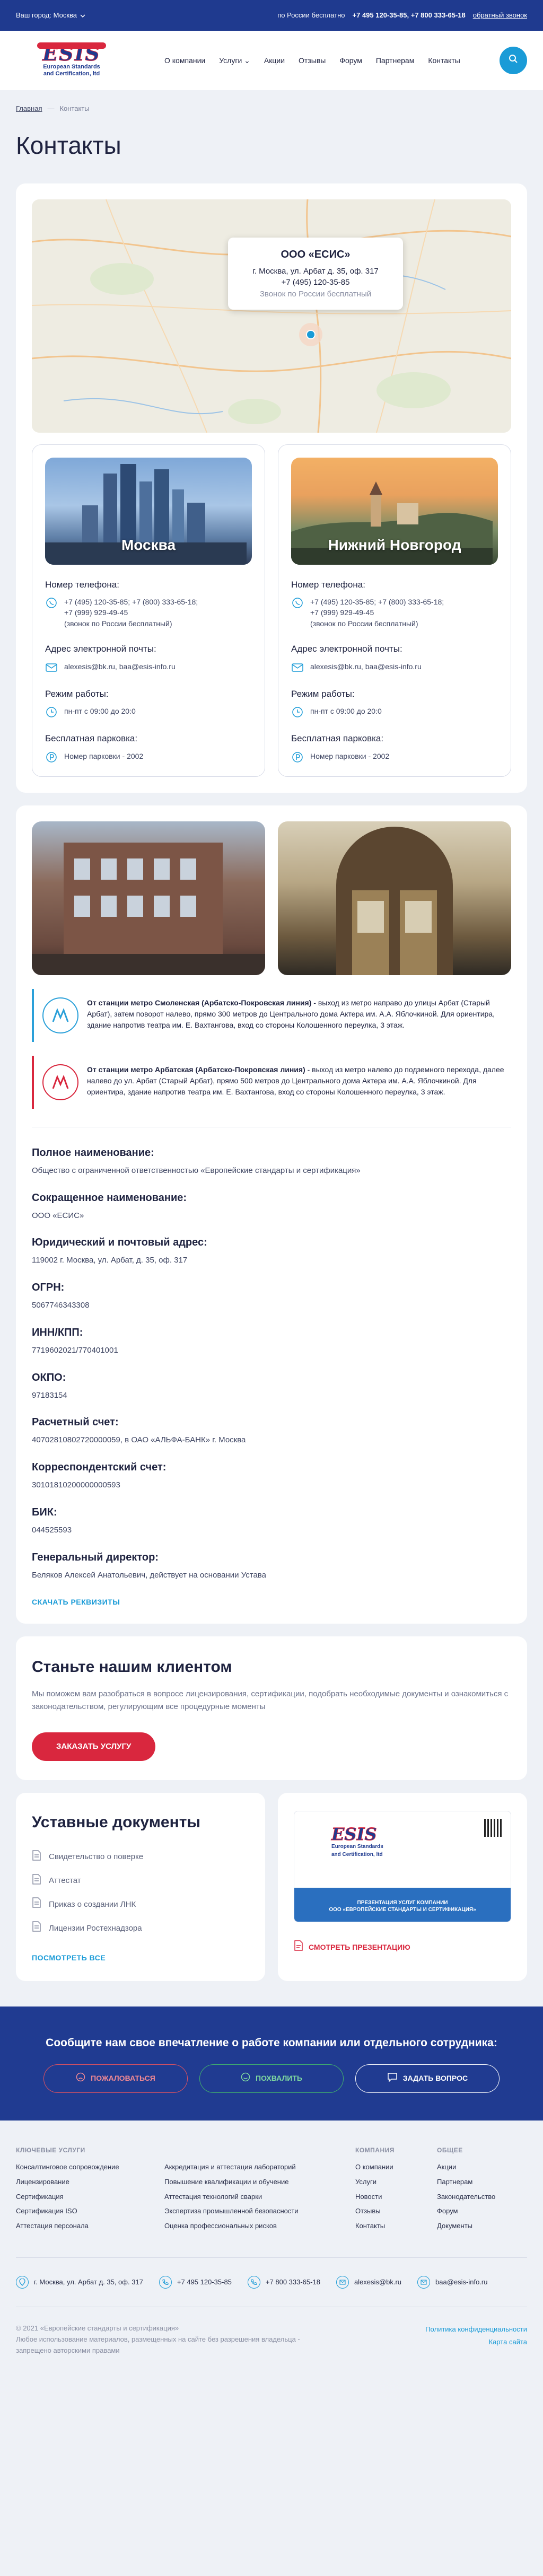 Image resolution: width=543 pixels, height=2576 pixels. I want to click on view-presentation-link: СМОТРЕТЬ ПРЕЗЕНТАЦИЮ, so click(402, 1946).